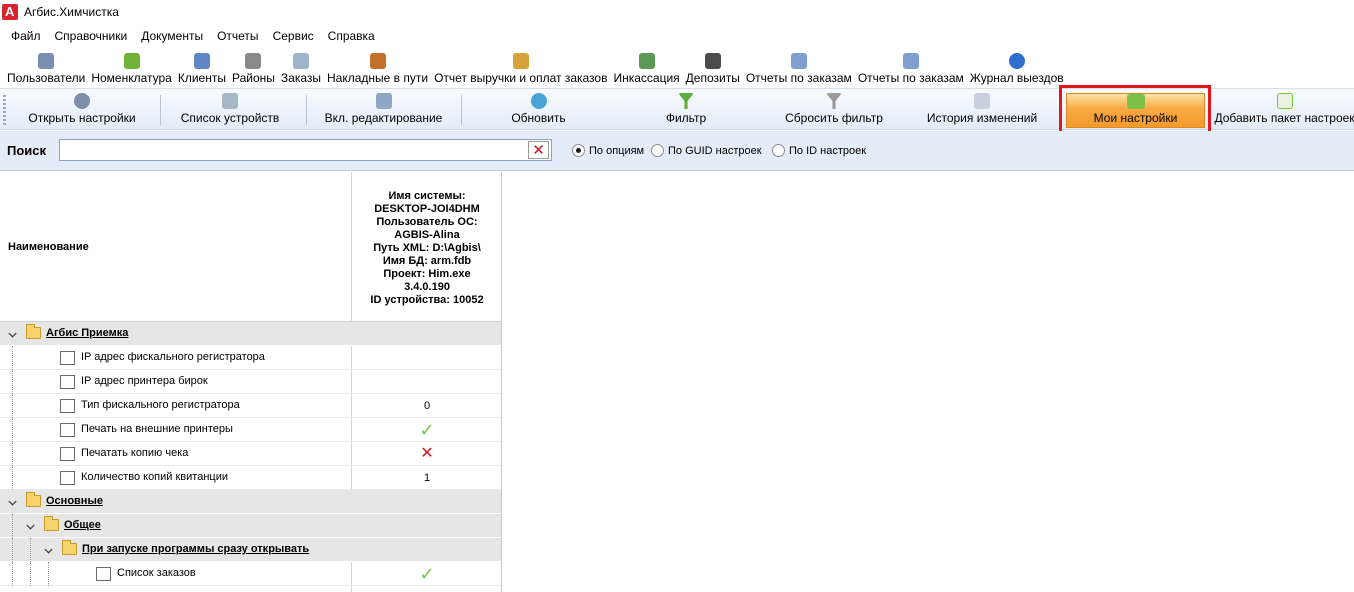  What do you see at coordinates (293, 36) in the screenshot?
I see `menu-service: Сервис` at bounding box center [293, 36].